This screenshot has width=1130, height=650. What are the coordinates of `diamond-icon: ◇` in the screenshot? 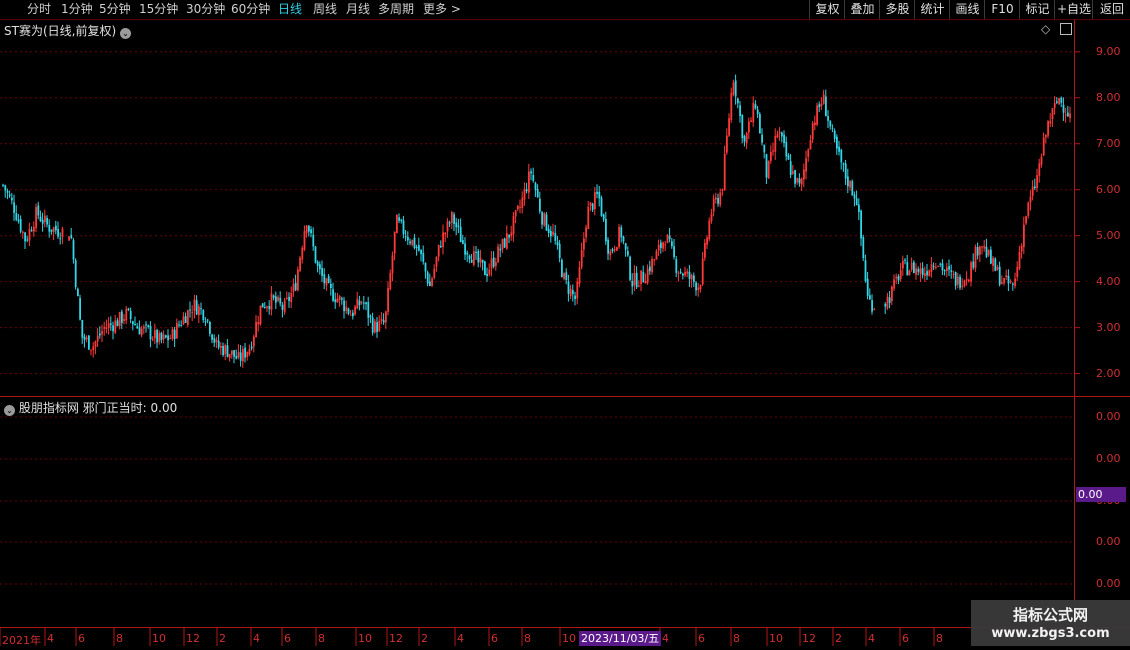 It's located at (1045, 29).